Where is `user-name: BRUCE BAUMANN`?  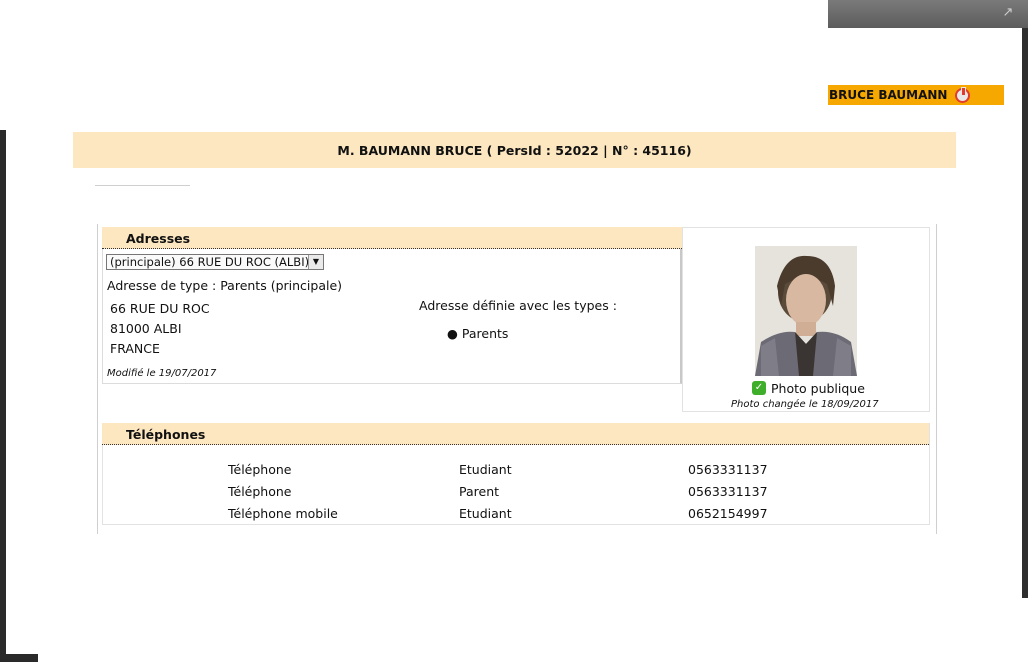
user-name: BRUCE BAUMANN is located at coordinates (888, 95).